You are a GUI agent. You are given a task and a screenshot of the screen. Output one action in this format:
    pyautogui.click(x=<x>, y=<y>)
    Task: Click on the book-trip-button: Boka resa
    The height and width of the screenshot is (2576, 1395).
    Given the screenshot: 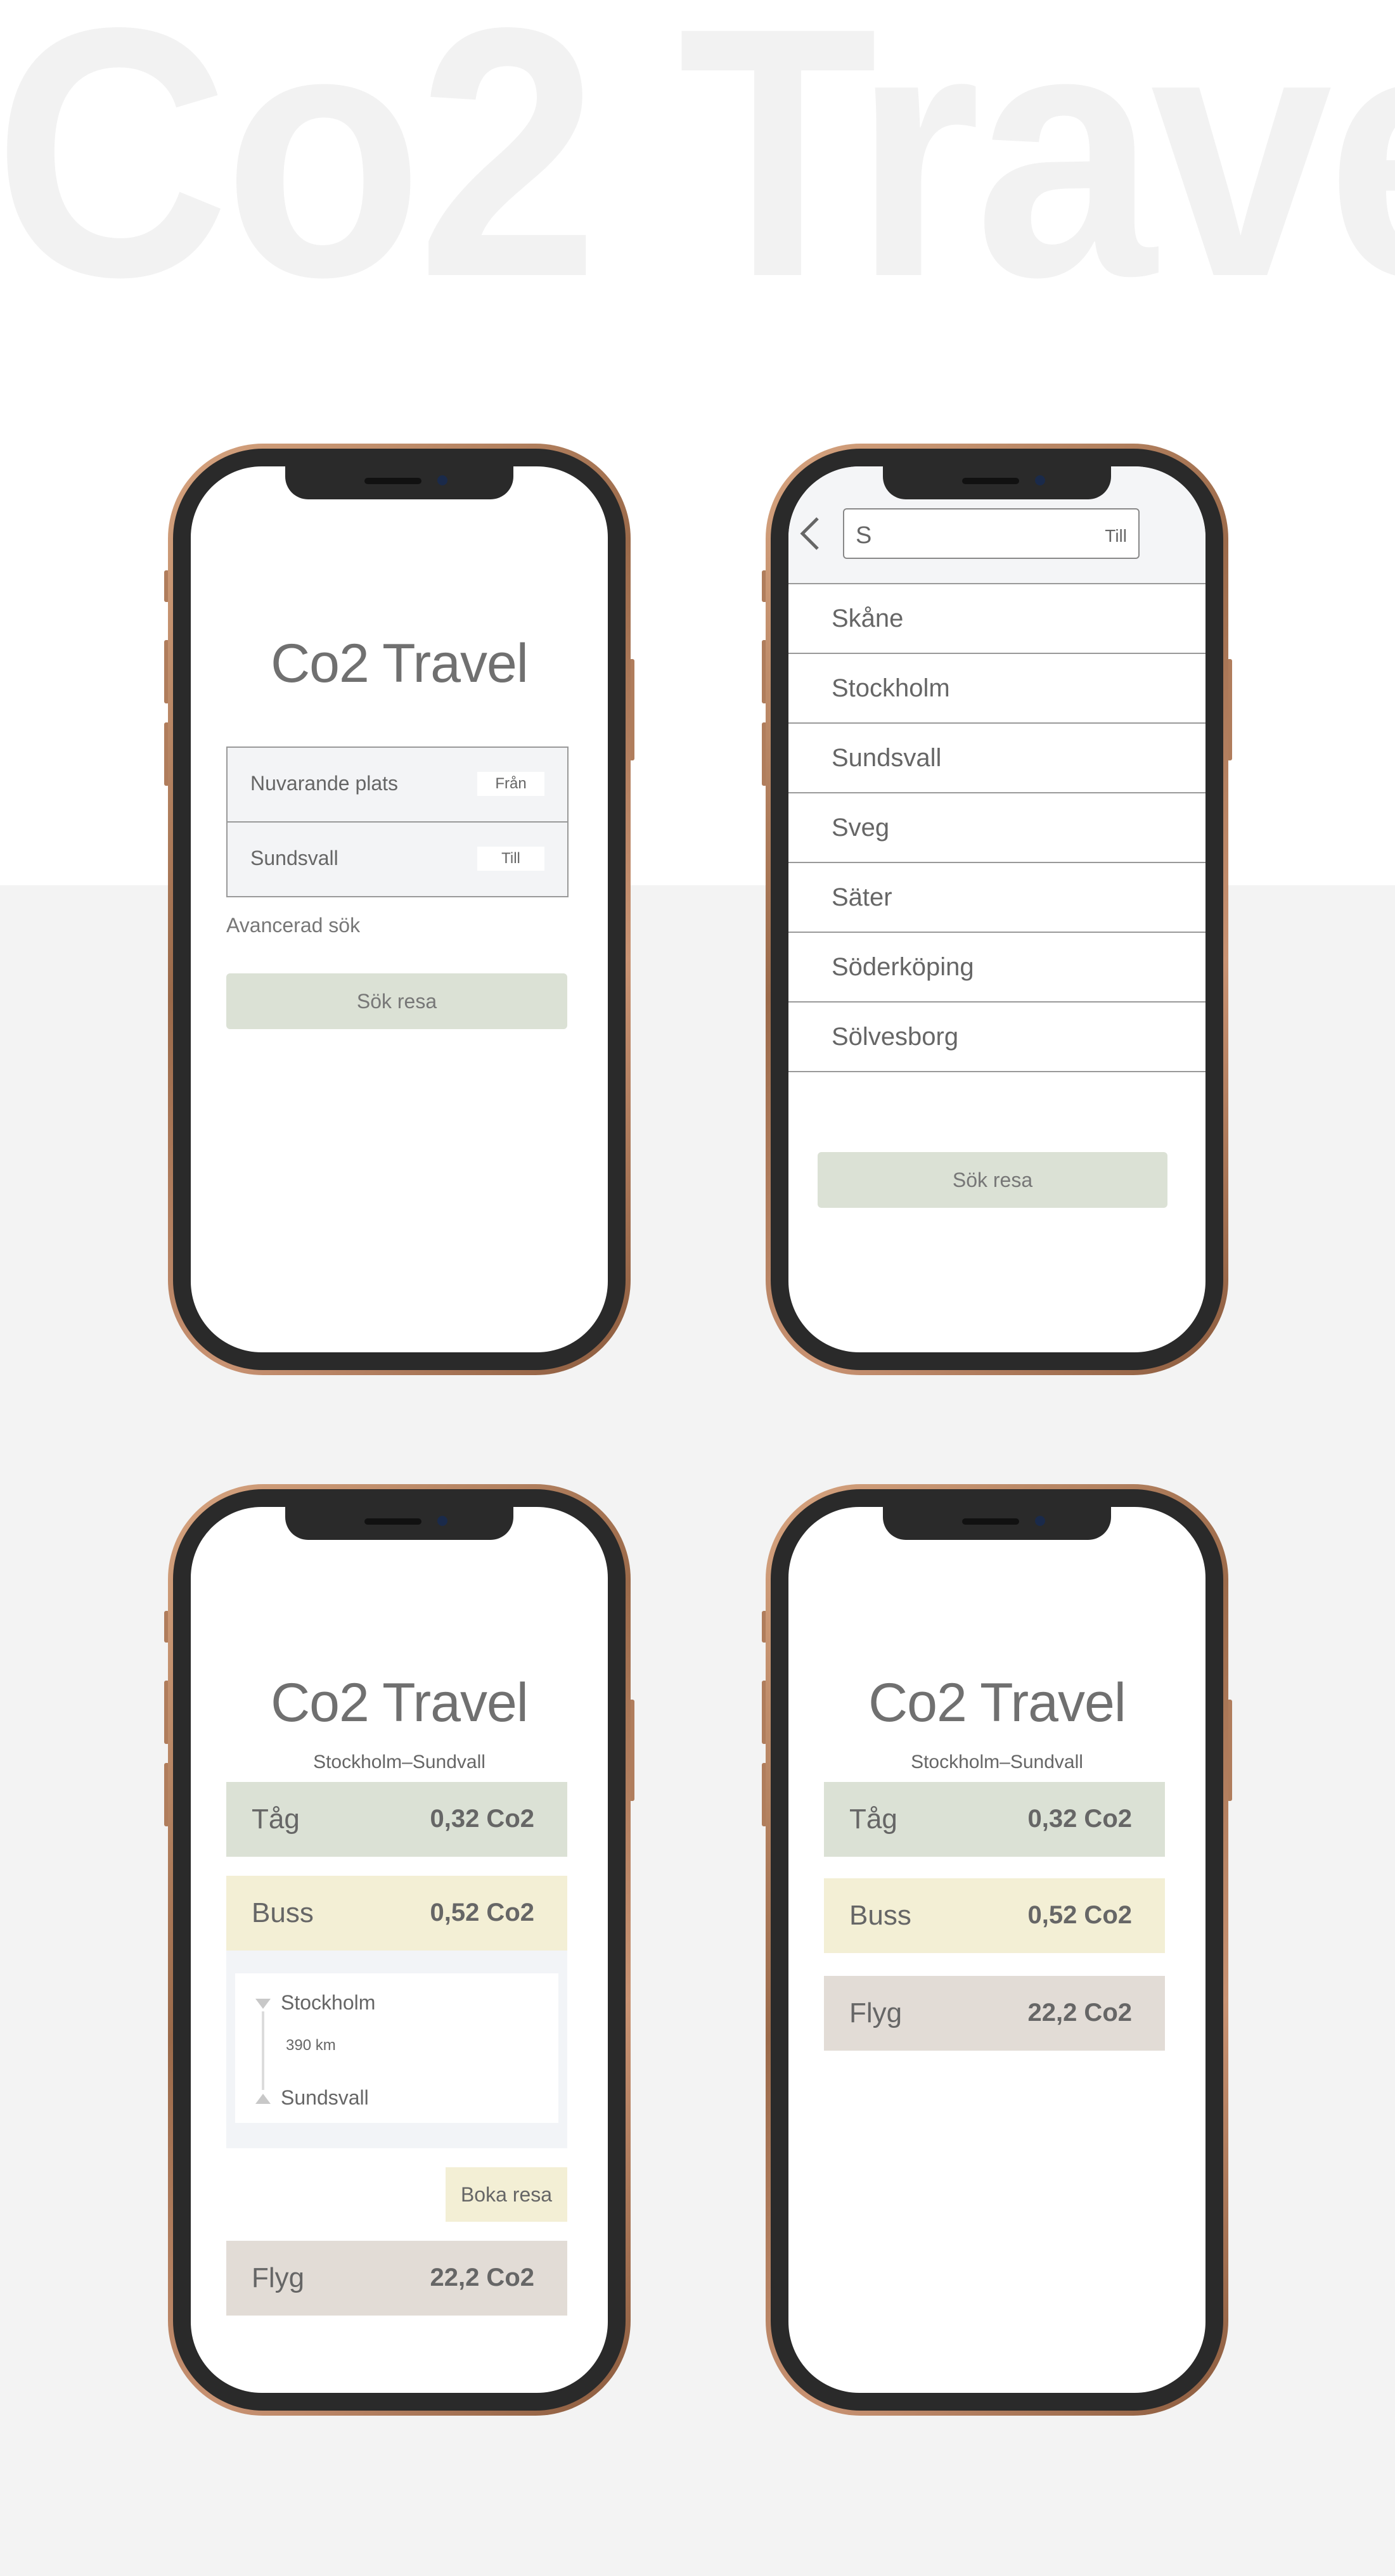 What is the action you would take?
    pyautogui.click(x=506, y=2194)
    